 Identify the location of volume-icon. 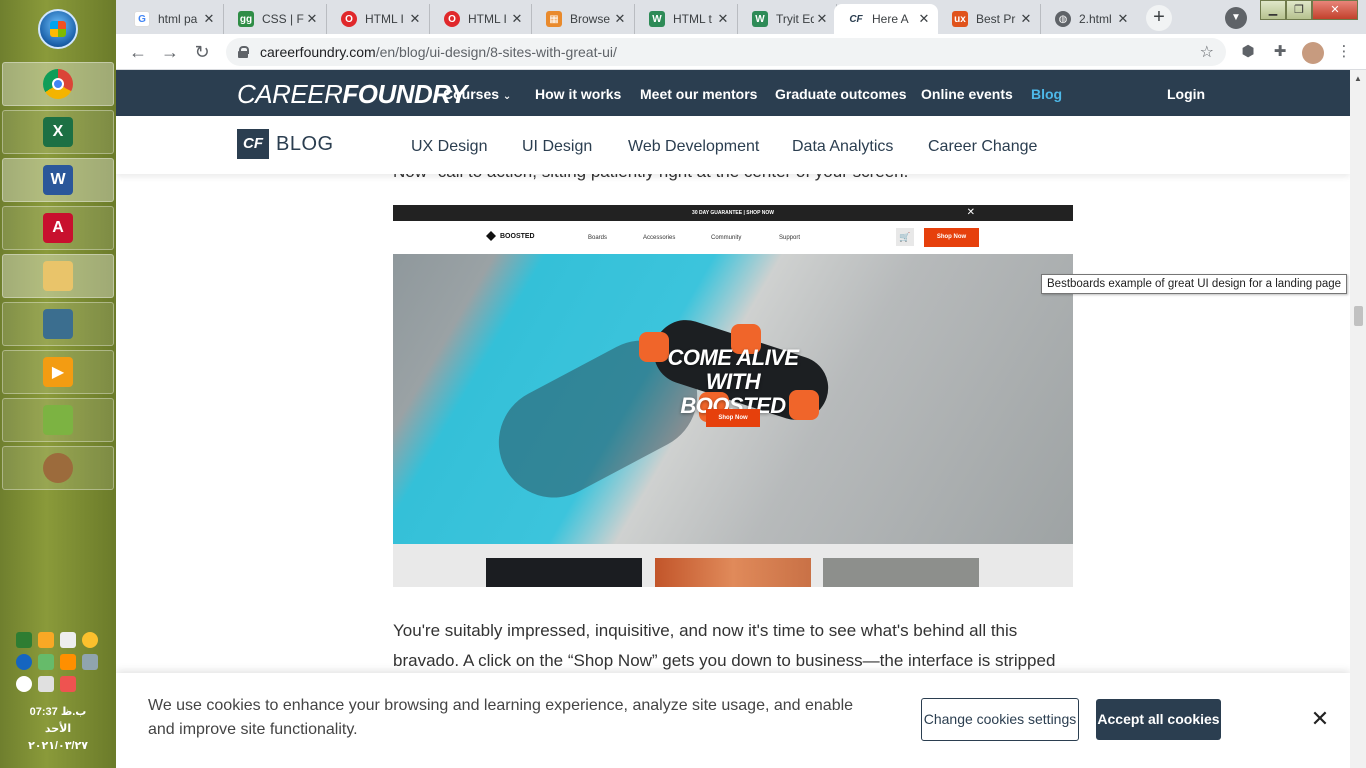
(24, 684).